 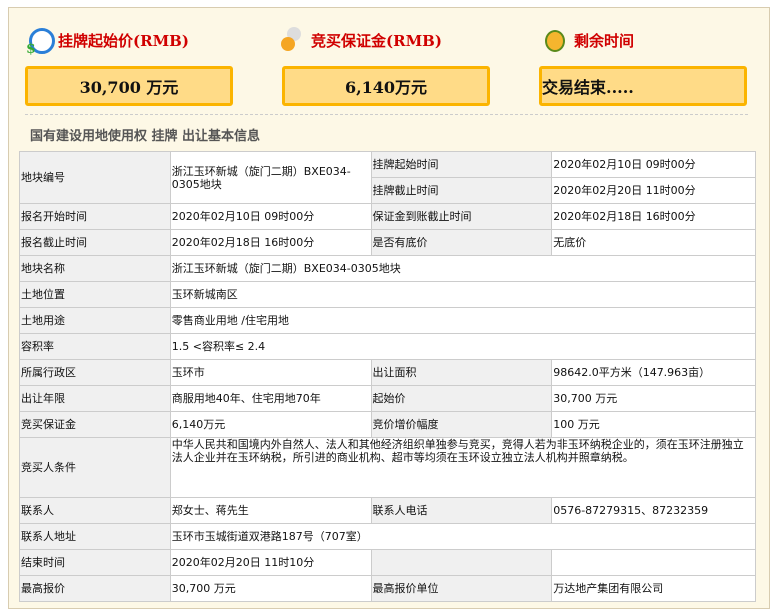 I want to click on field-label: 竞买人条件, so click(x=95, y=467).